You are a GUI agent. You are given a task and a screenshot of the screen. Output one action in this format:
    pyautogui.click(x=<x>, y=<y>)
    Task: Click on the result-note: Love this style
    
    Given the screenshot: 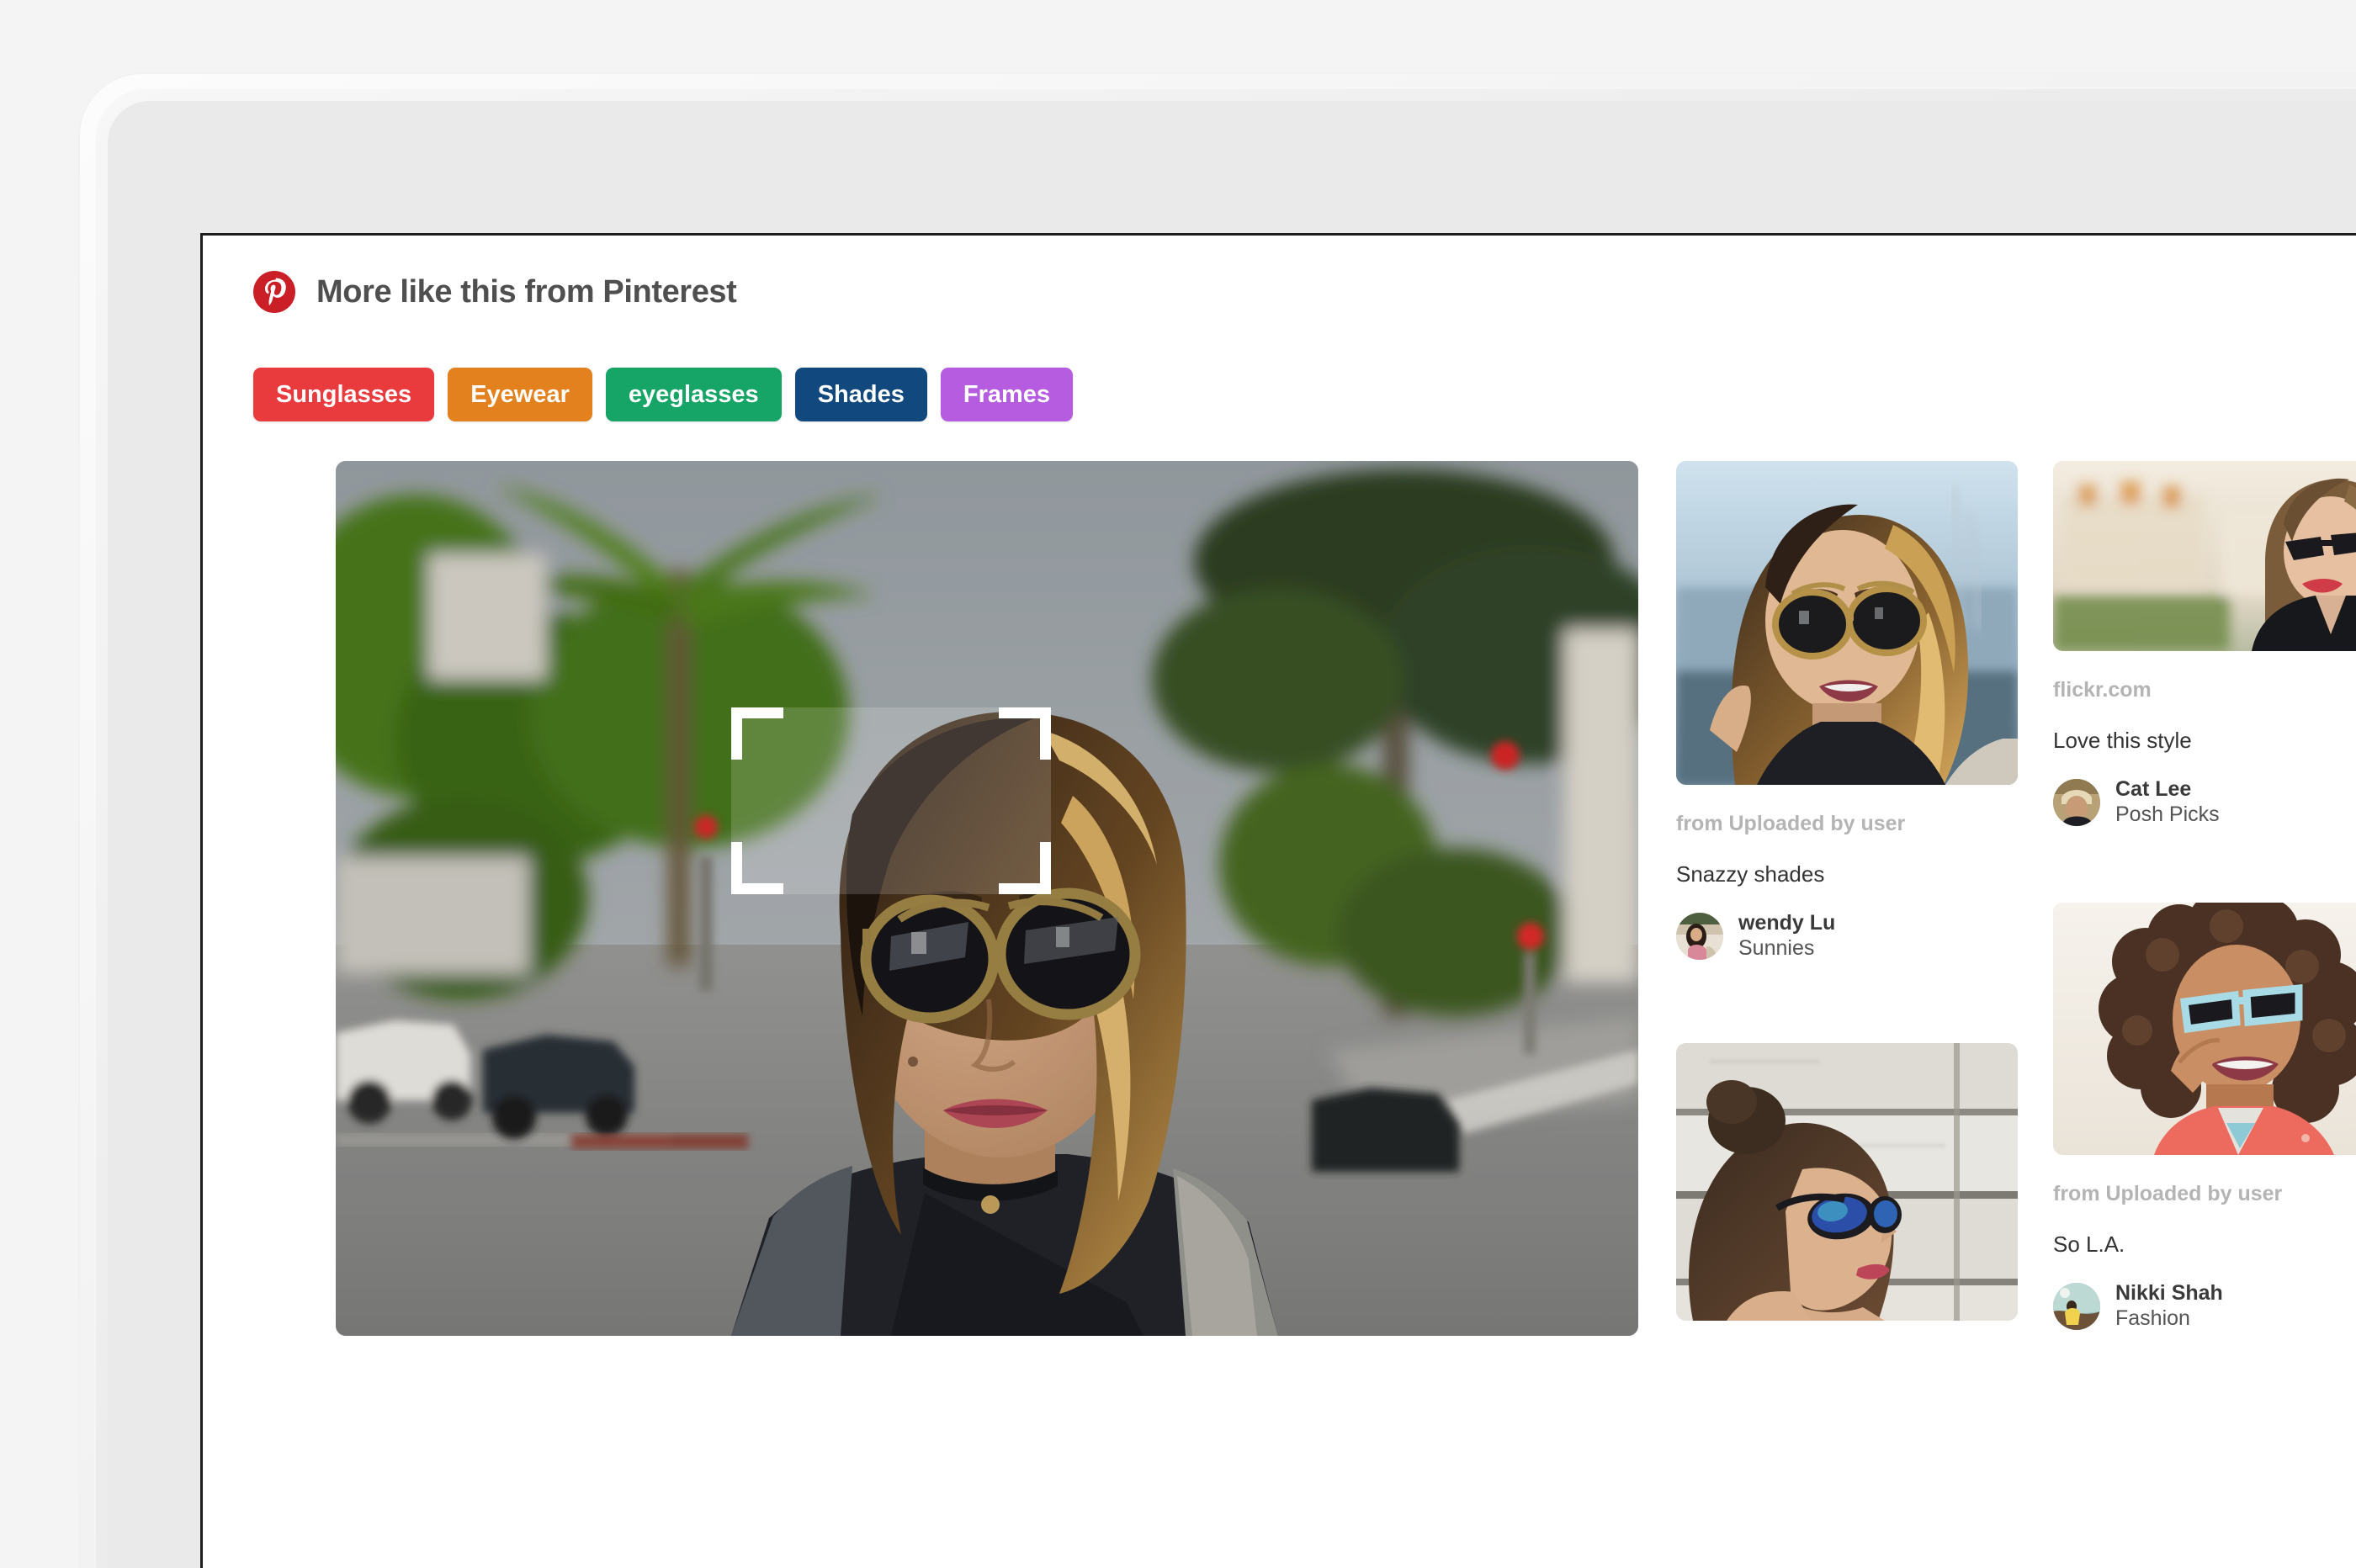 What is the action you would take?
    pyautogui.click(x=2122, y=740)
    